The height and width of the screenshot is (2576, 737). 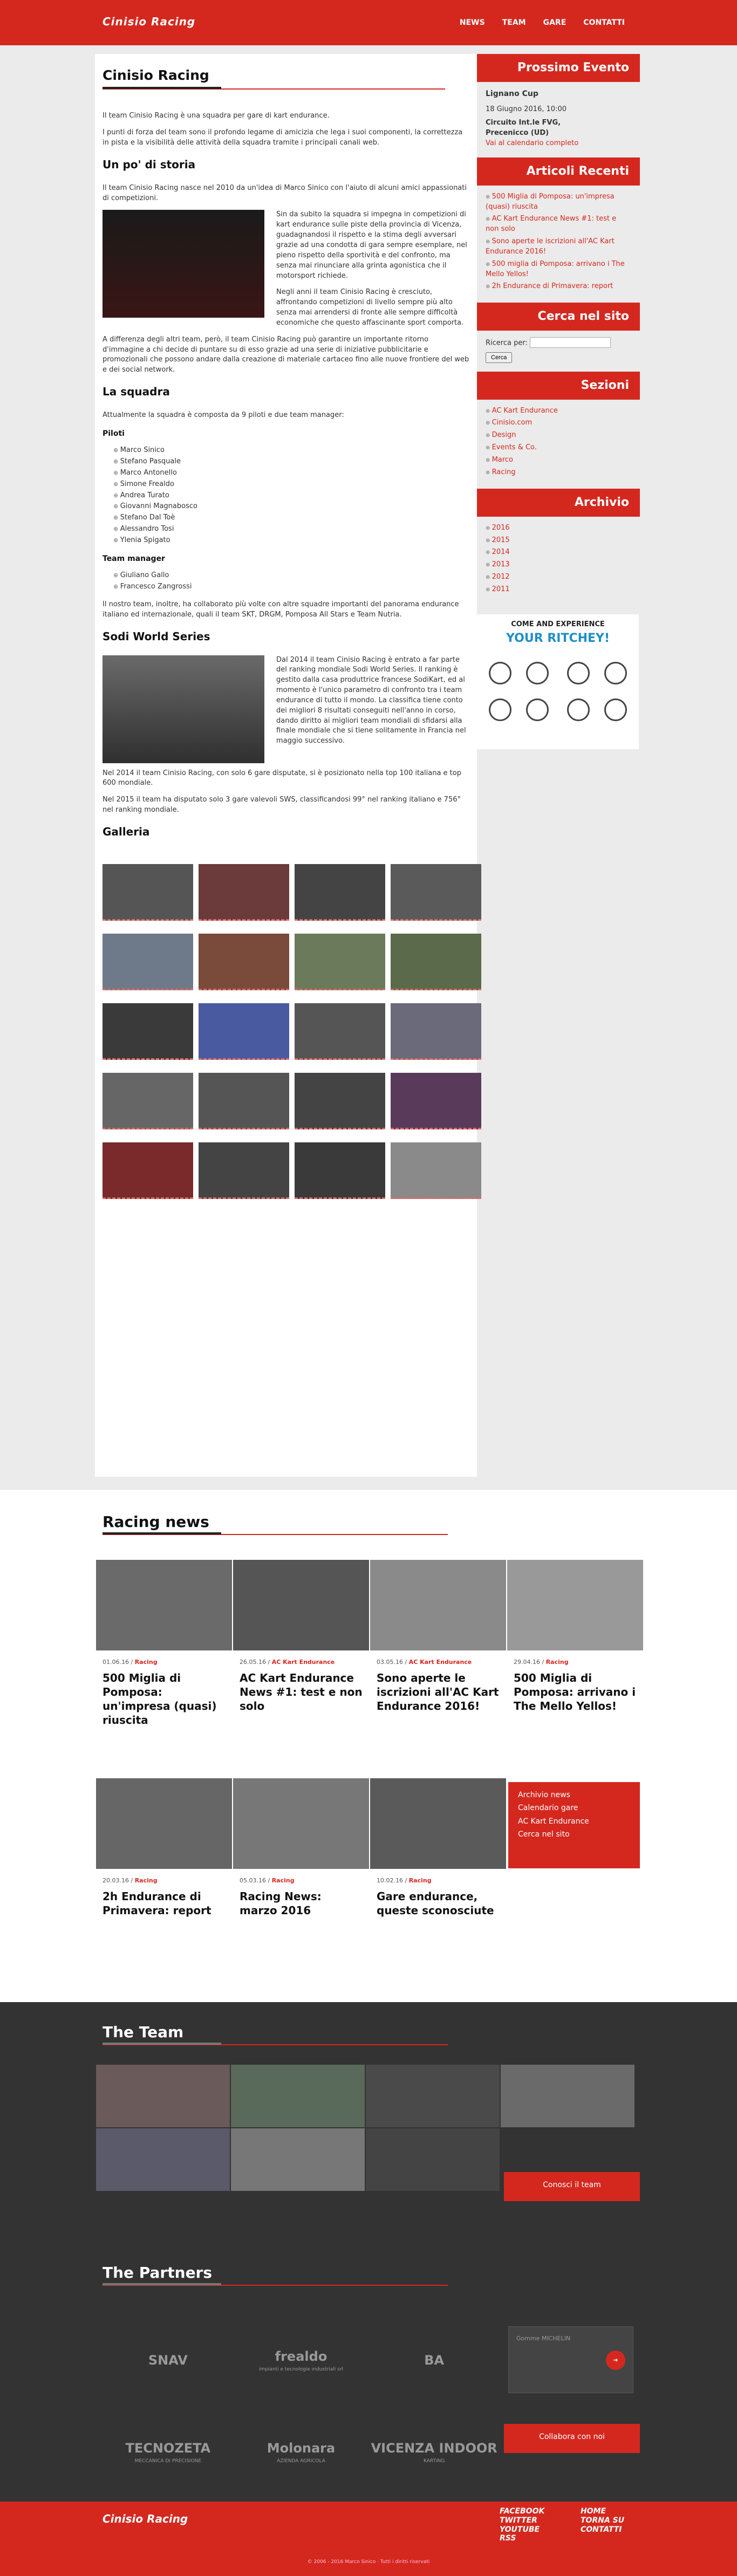 What do you see at coordinates (501, 540) in the screenshot?
I see `archivio-link: 2015` at bounding box center [501, 540].